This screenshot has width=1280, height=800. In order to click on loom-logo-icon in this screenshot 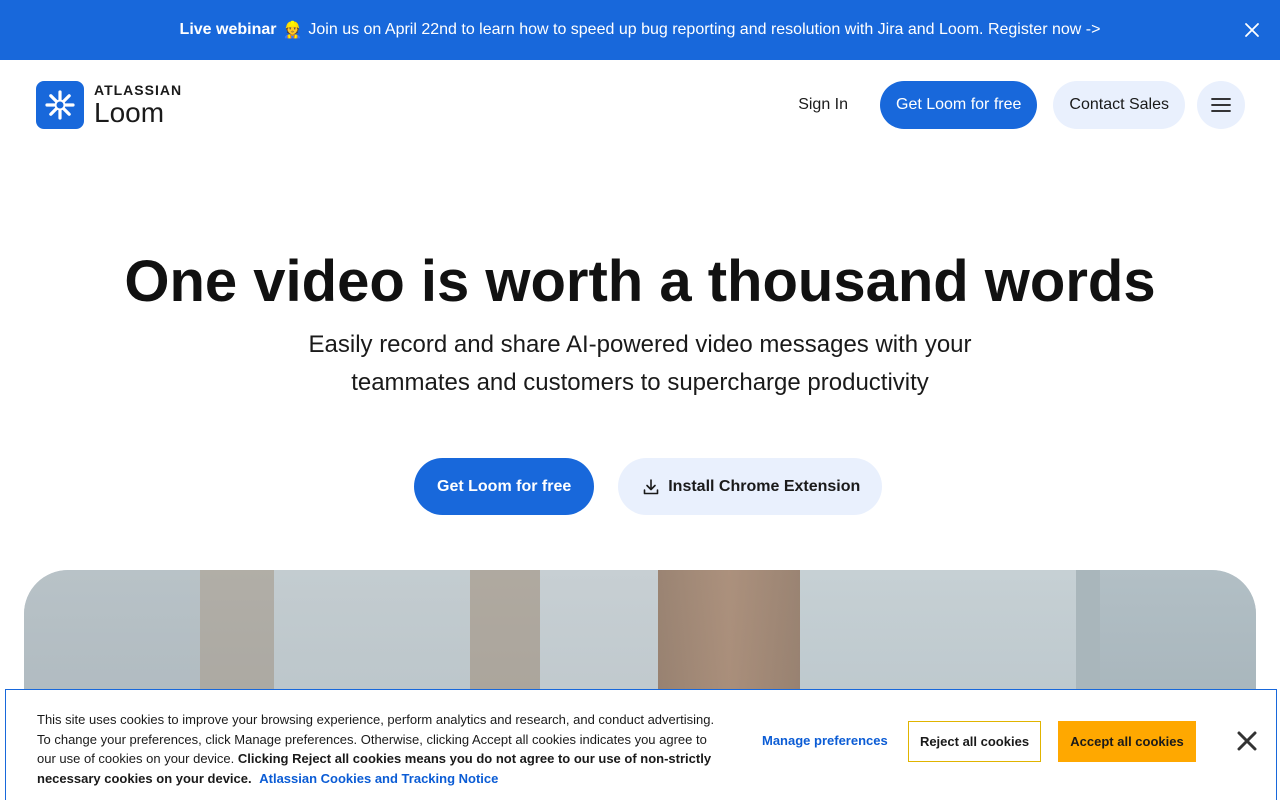, I will do `click(60, 105)`.